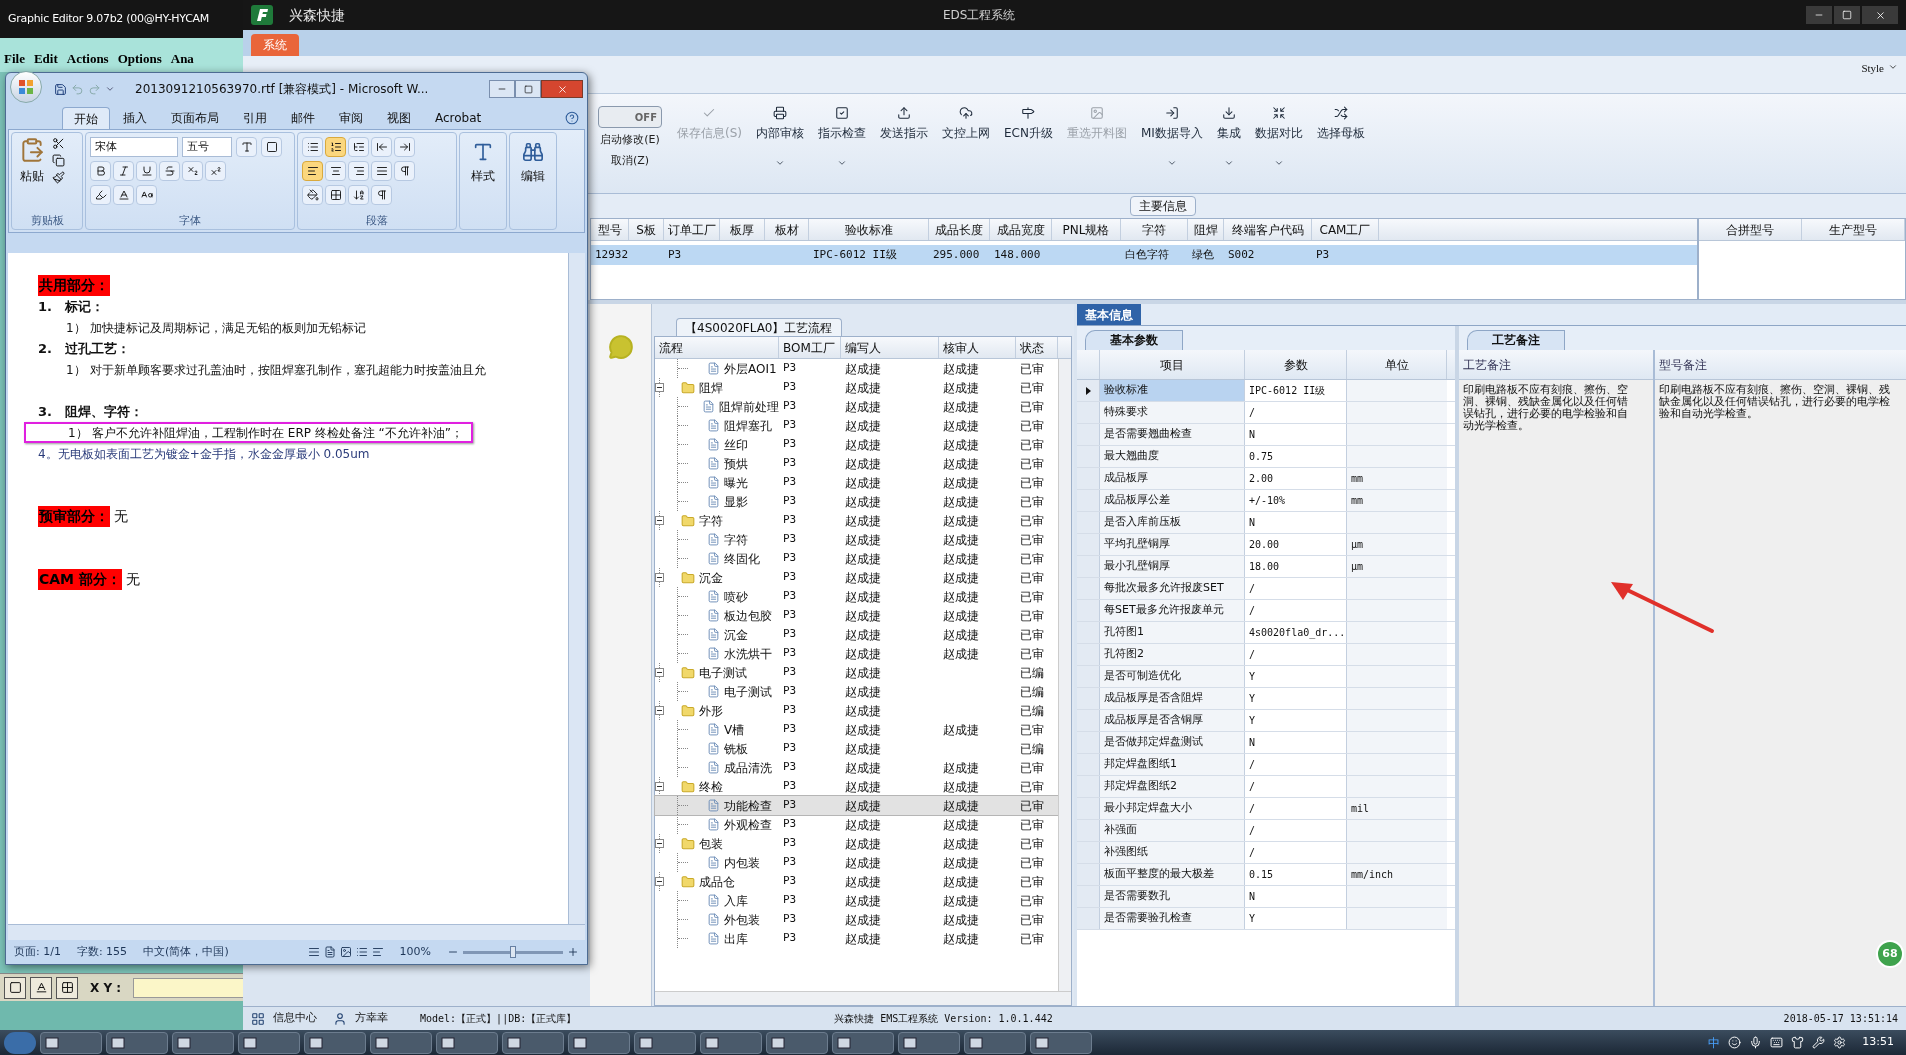 The width and height of the screenshot is (1906, 1055). I want to click on toolbar-button: 选择母板, so click(1340, 137).